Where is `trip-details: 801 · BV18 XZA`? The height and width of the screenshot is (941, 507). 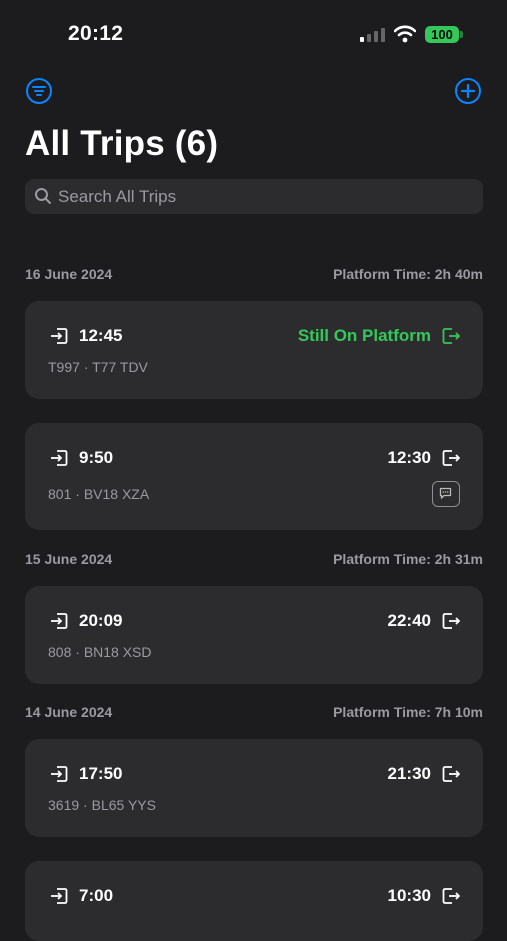 trip-details: 801 · BV18 XZA is located at coordinates (98, 494).